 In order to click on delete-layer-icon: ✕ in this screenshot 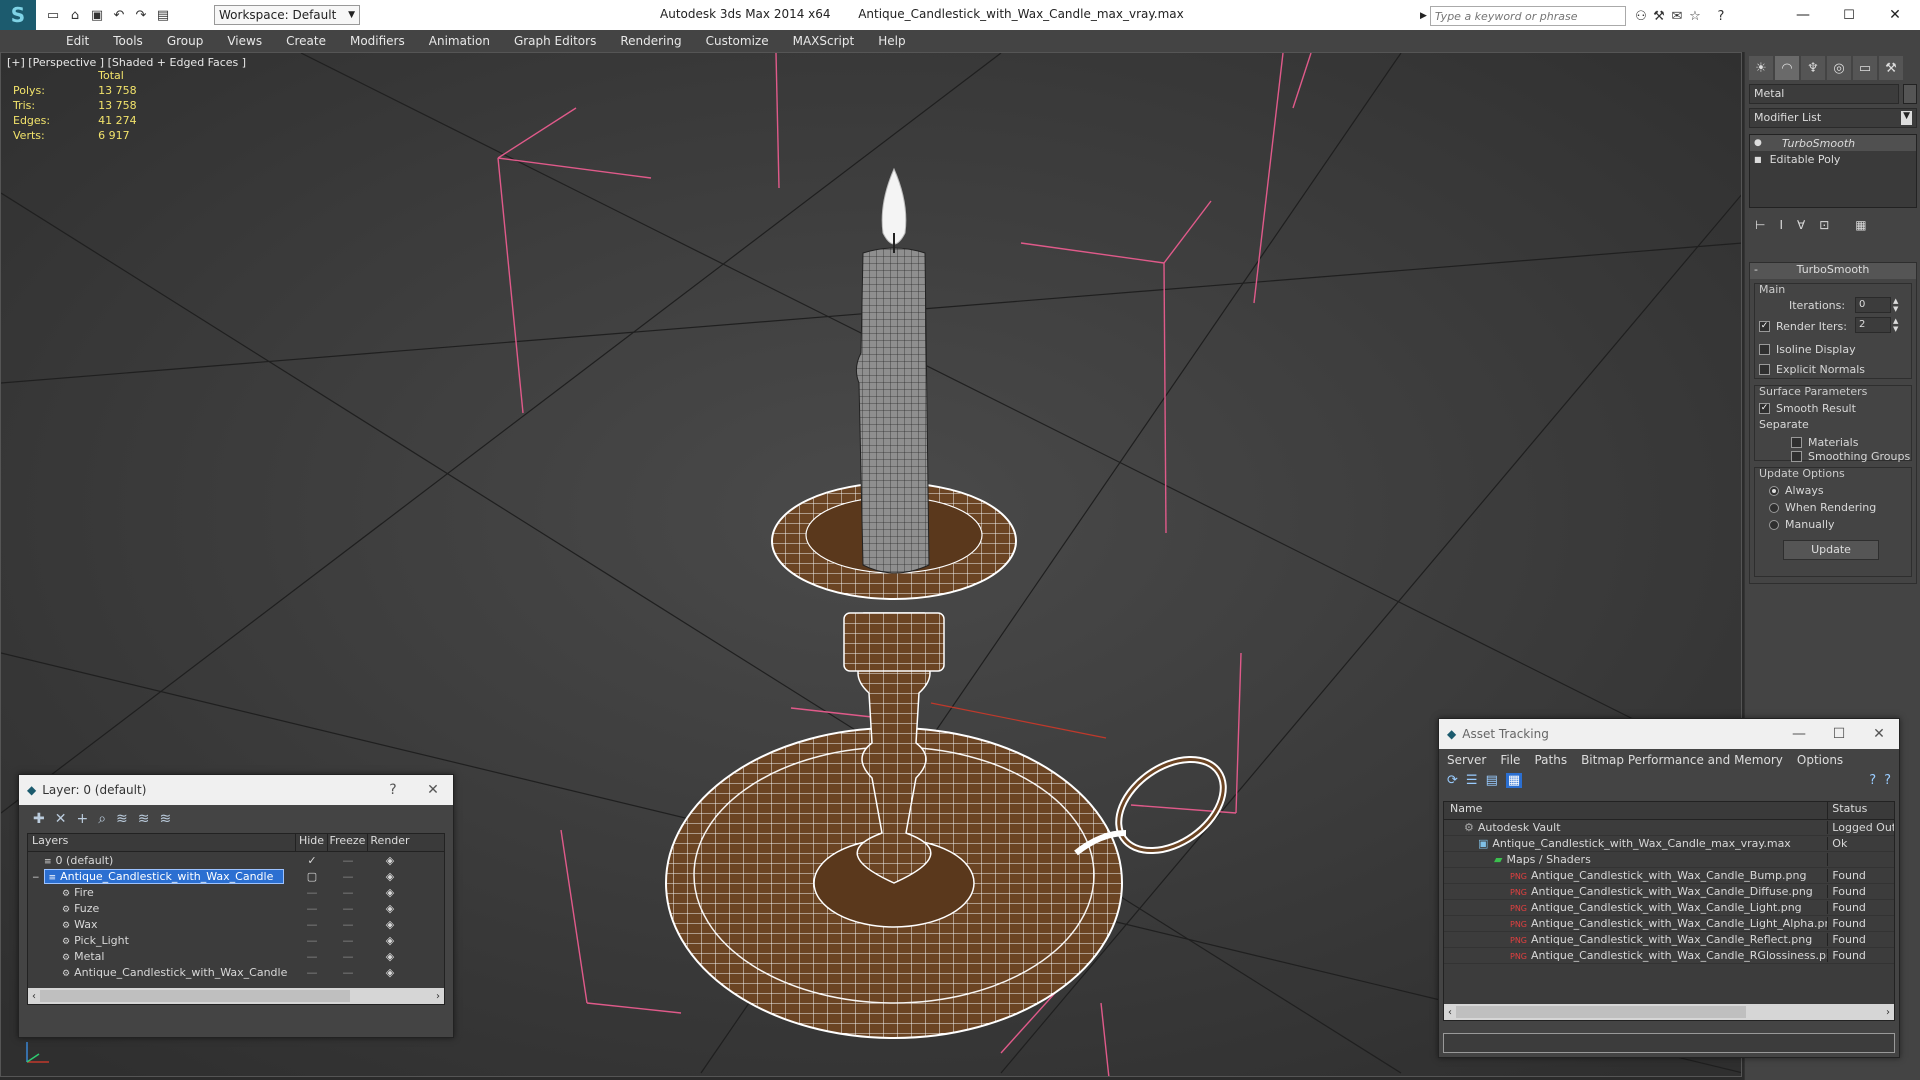, I will do `click(61, 819)`.